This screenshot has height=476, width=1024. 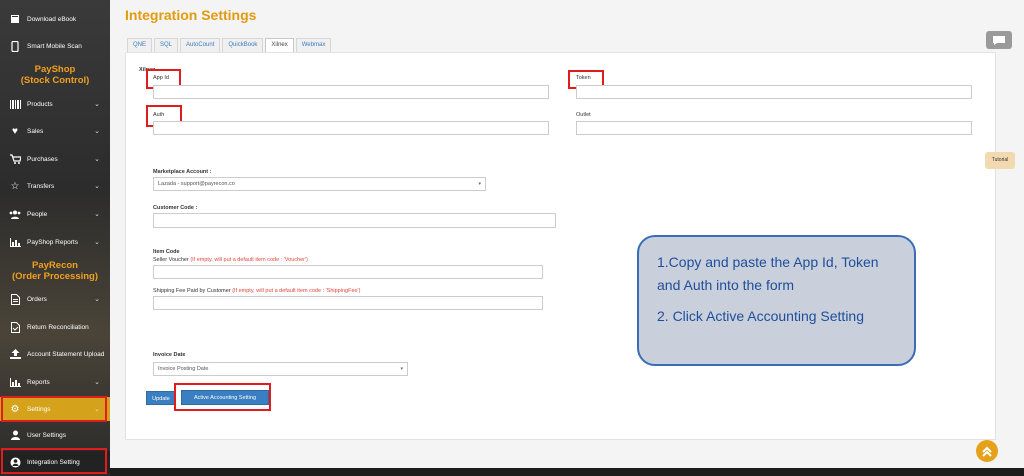 I want to click on seller-voucher-input, so click(x=348, y=272).